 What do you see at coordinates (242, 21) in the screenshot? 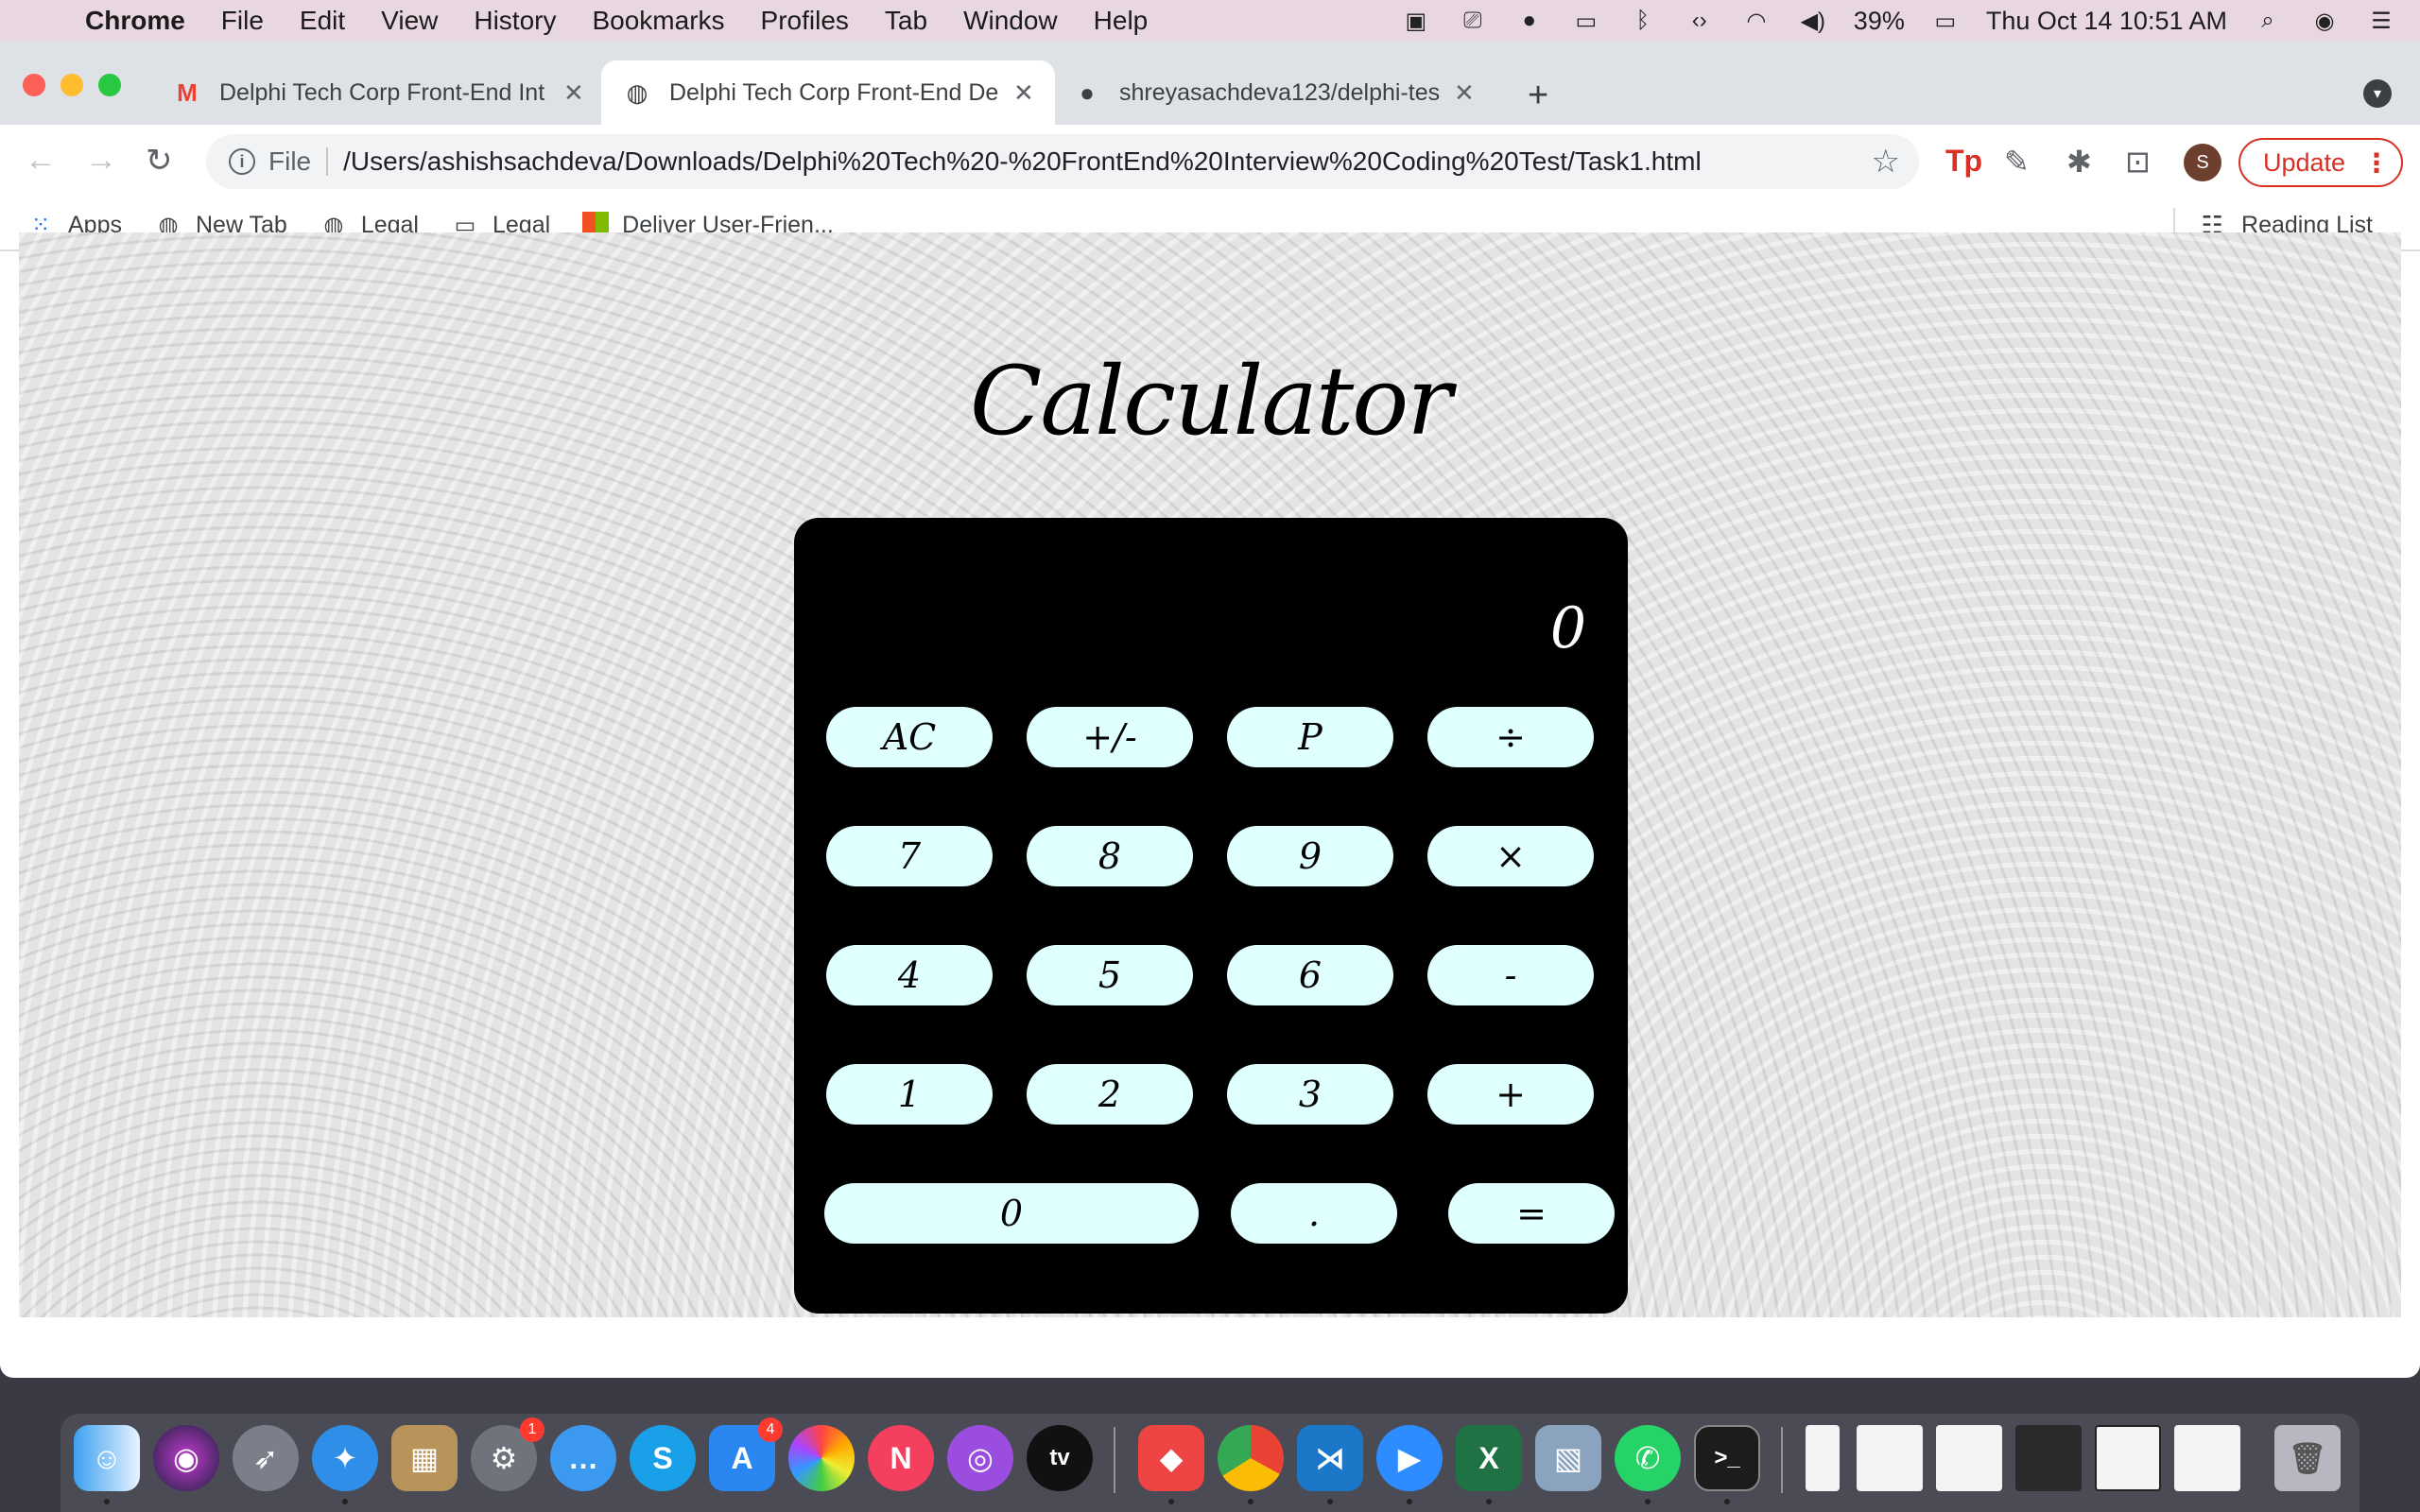
I see `menu-file: File` at bounding box center [242, 21].